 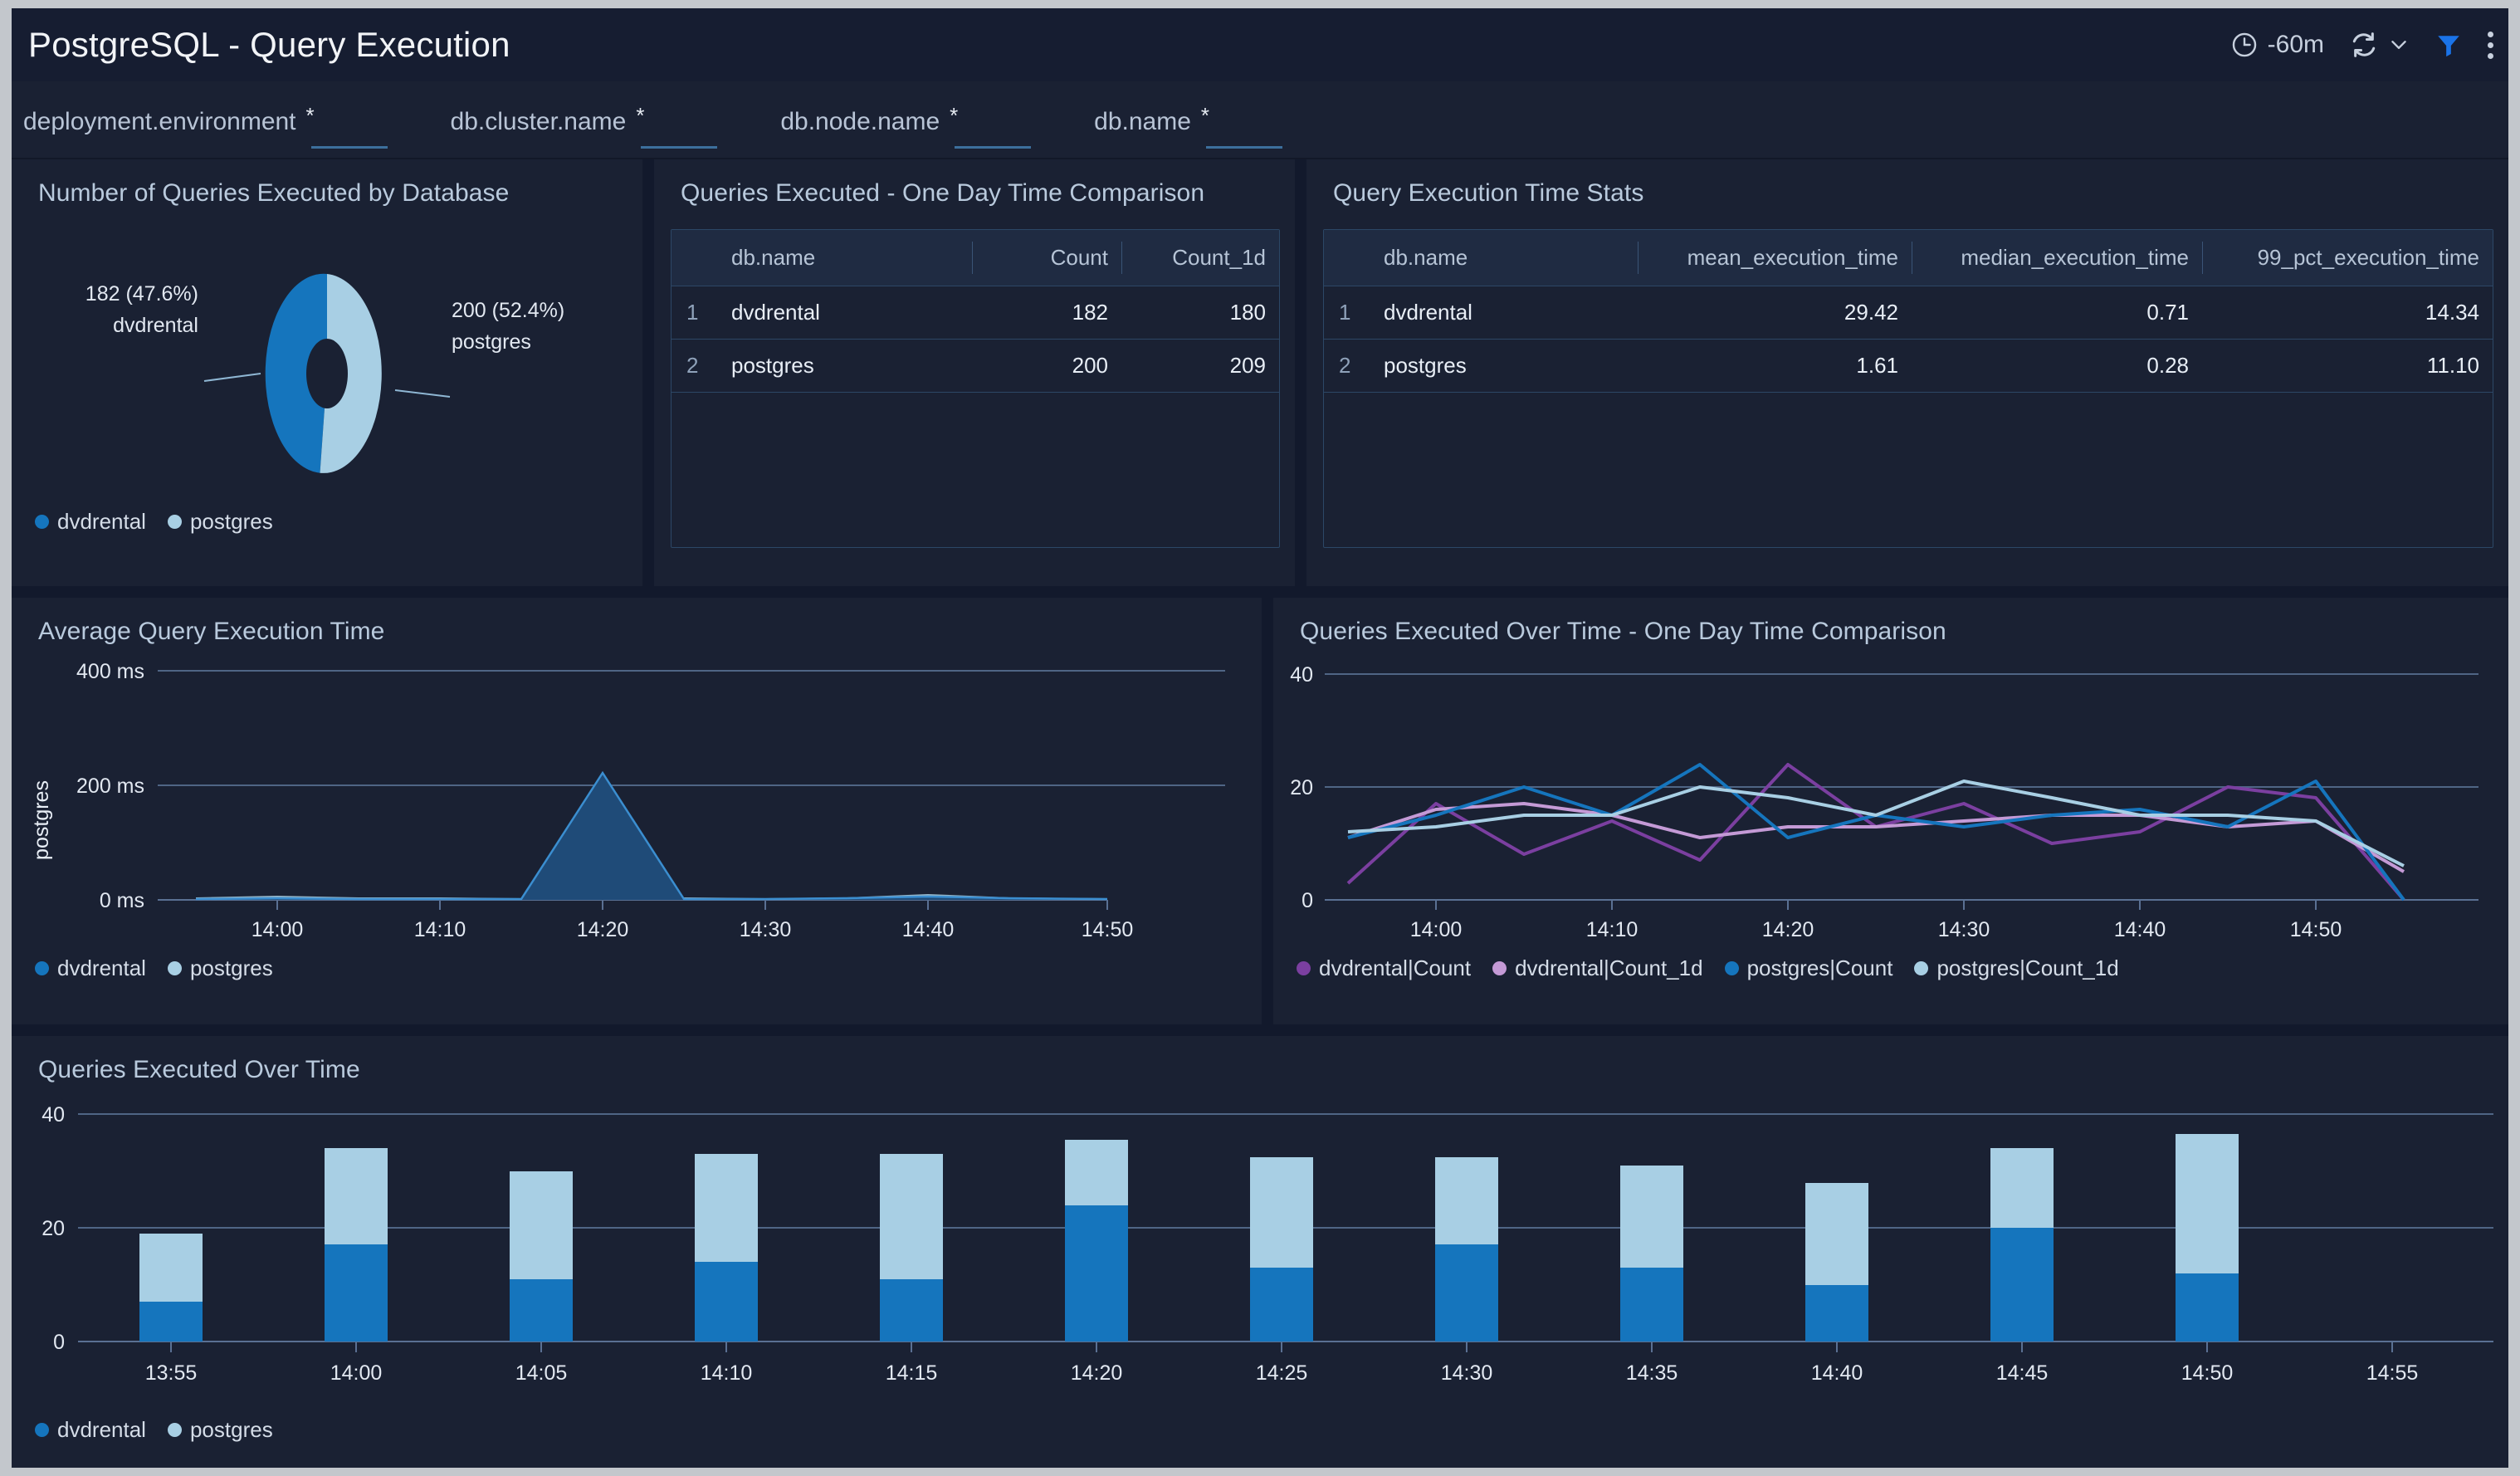 What do you see at coordinates (278, 930) in the screenshot?
I see `xtick-1400: 14:00` at bounding box center [278, 930].